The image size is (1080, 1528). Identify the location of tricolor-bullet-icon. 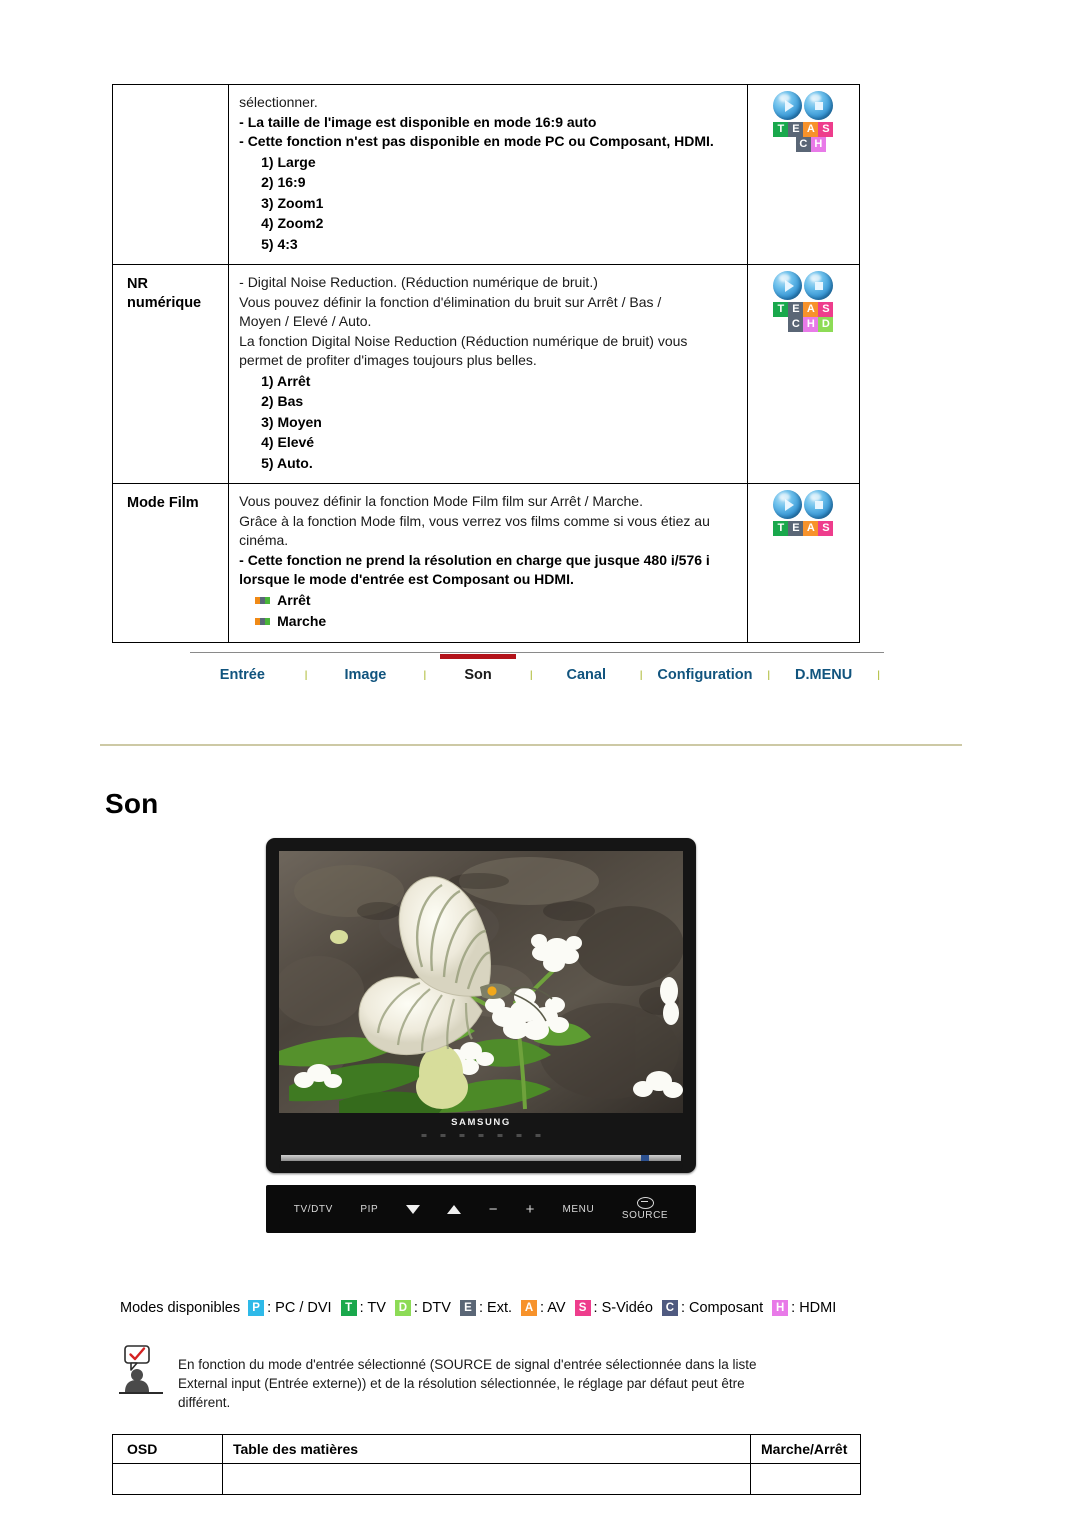
(263, 600).